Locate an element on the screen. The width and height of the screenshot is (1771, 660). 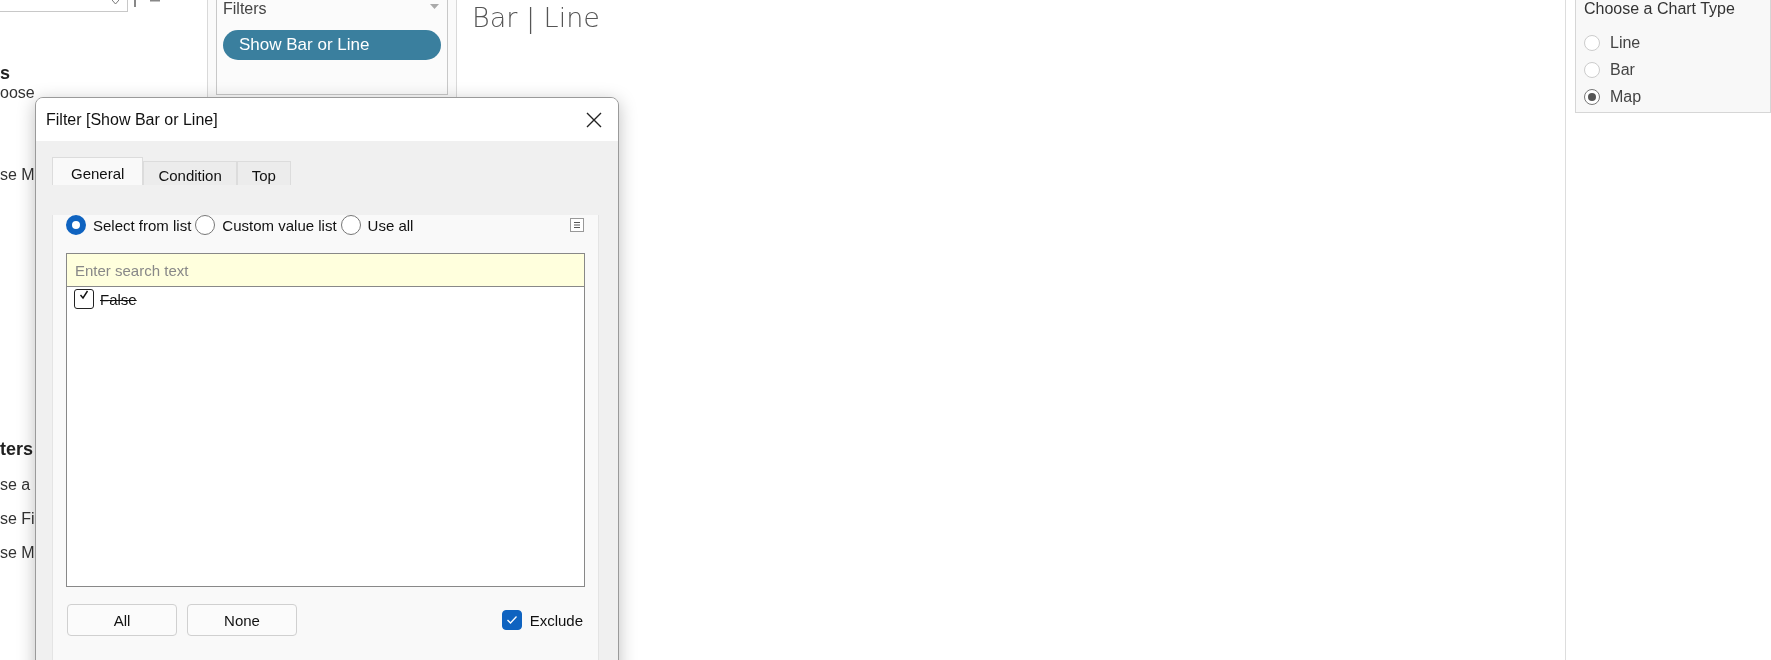
option-label: Bar is located at coordinates (1622, 69).